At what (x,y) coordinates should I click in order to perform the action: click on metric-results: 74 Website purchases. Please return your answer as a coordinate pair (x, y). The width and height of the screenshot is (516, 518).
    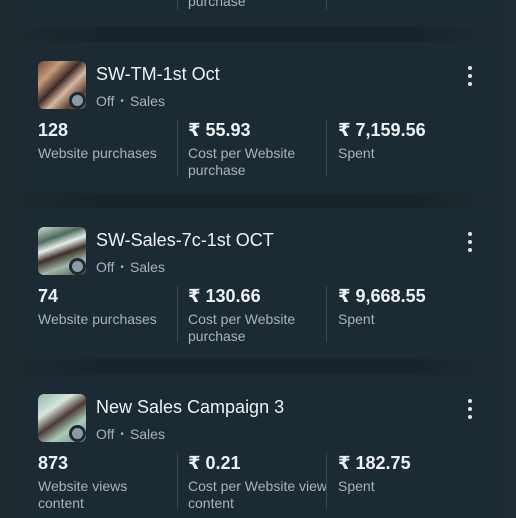
    Looking at the image, I should click on (113, 307).